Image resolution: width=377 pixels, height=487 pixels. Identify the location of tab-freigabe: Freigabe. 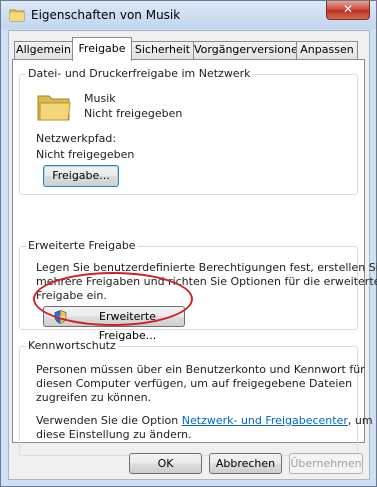
(102, 49).